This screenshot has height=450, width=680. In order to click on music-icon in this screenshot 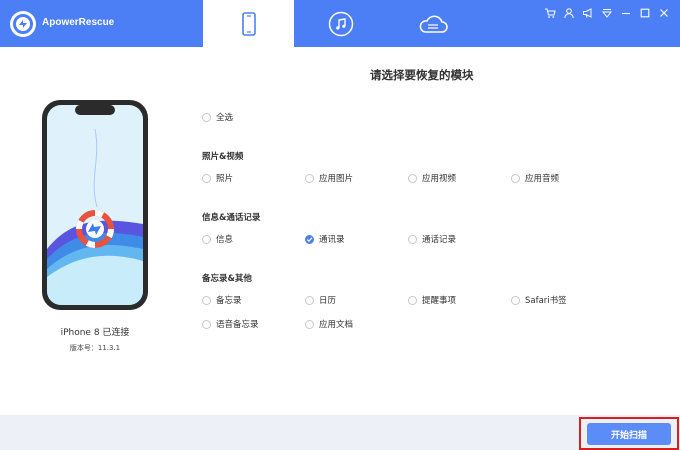, I will do `click(340, 23)`.